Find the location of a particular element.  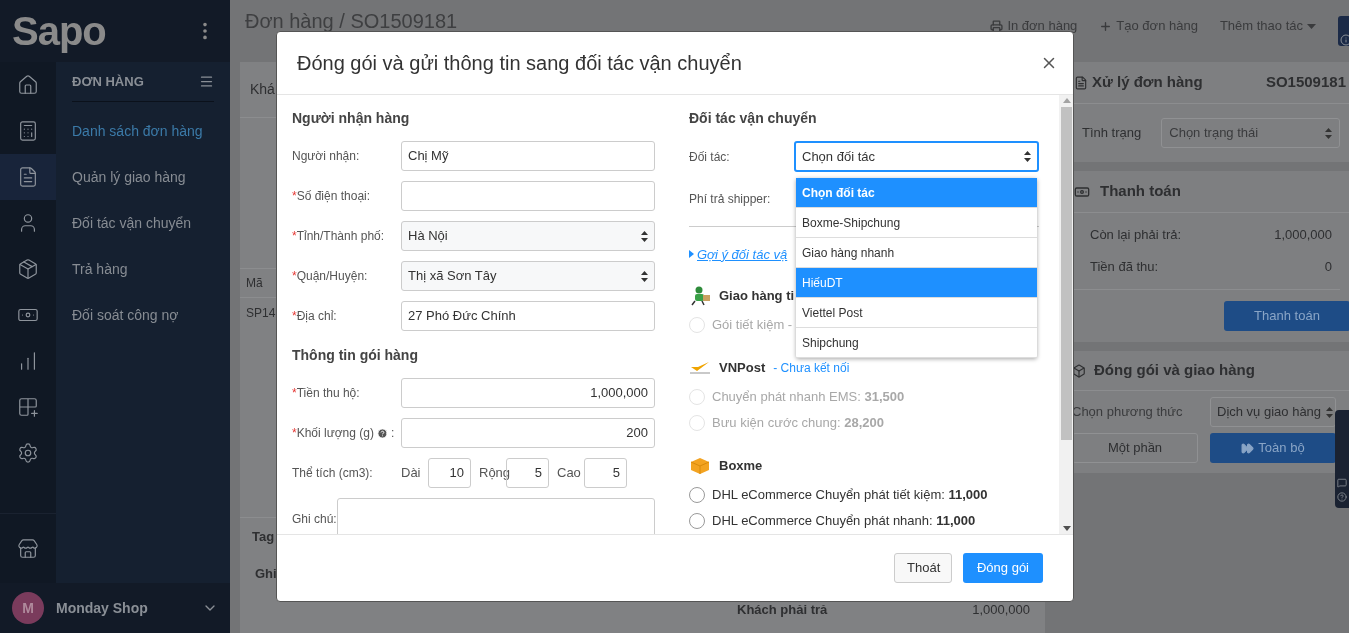

method-select: Dịch vụ giao hàng is located at coordinates (1273, 412).